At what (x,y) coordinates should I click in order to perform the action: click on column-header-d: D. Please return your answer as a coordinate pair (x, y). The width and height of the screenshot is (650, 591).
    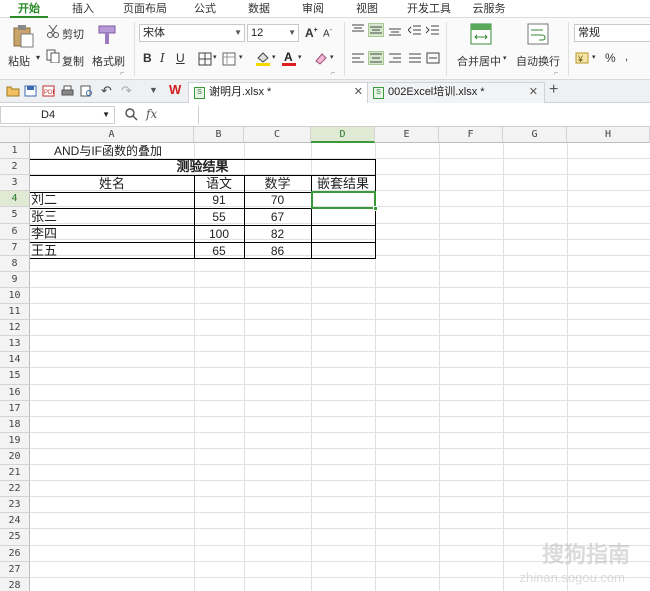
    Looking at the image, I should click on (343, 135).